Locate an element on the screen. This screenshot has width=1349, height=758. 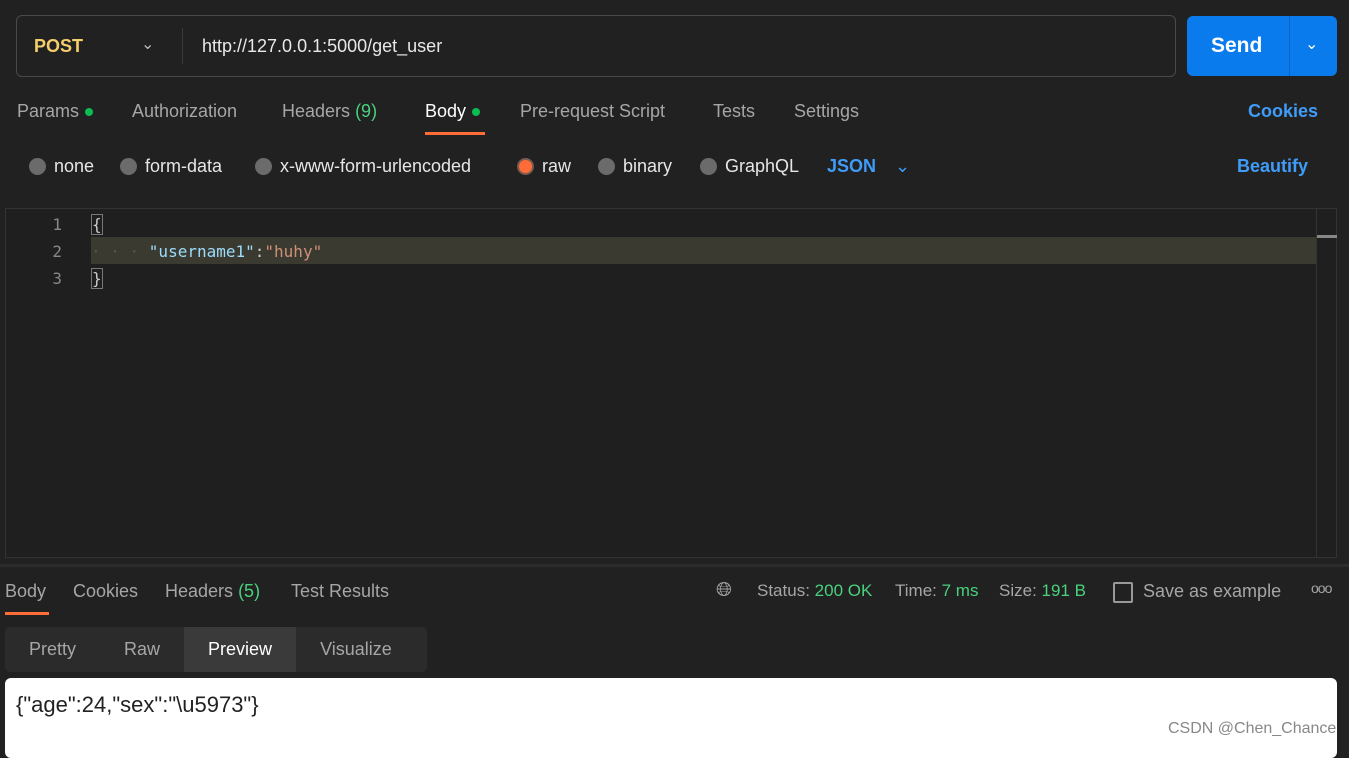
more-options-icon: ooo is located at coordinates (1321, 588).